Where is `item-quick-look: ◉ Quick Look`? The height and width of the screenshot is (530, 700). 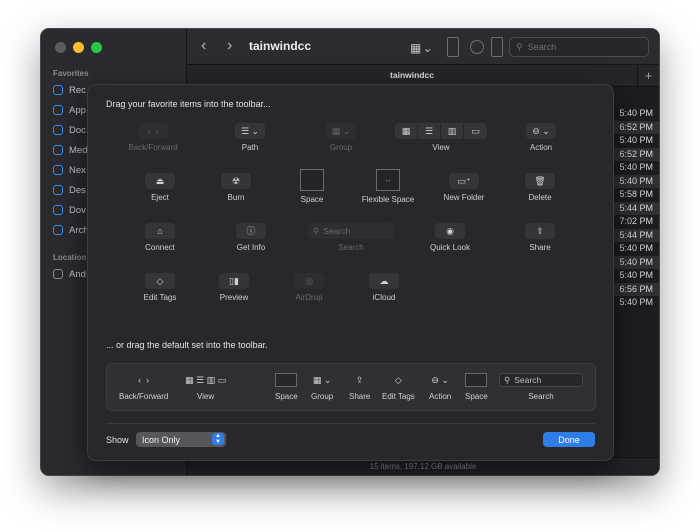 item-quick-look: ◉ Quick Look is located at coordinates (450, 237).